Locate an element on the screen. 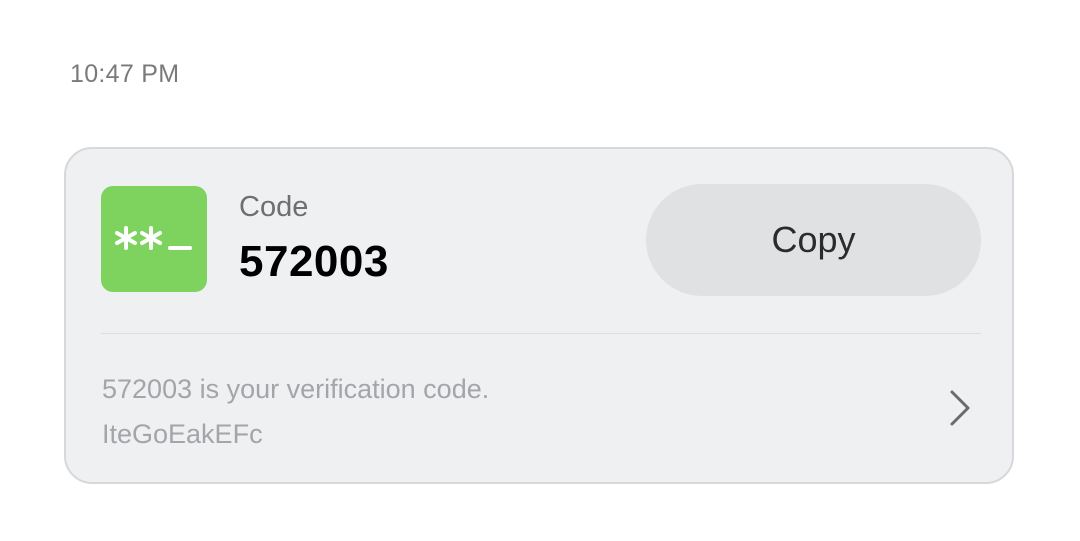 The width and height of the screenshot is (1080, 541). copy-button: Copy is located at coordinates (813, 240).